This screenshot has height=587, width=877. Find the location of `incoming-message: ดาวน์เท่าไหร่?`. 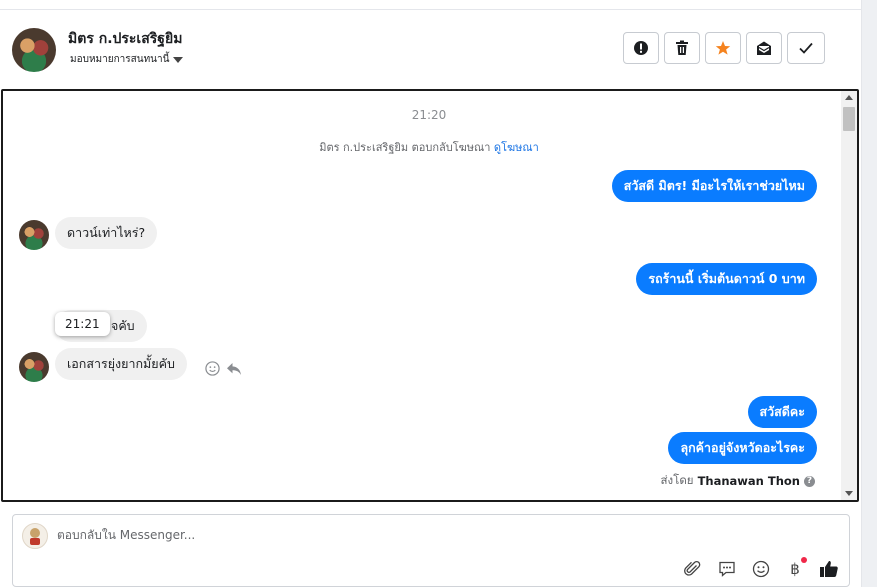

incoming-message: ดาวน์เท่าไหร่? is located at coordinates (106, 233).